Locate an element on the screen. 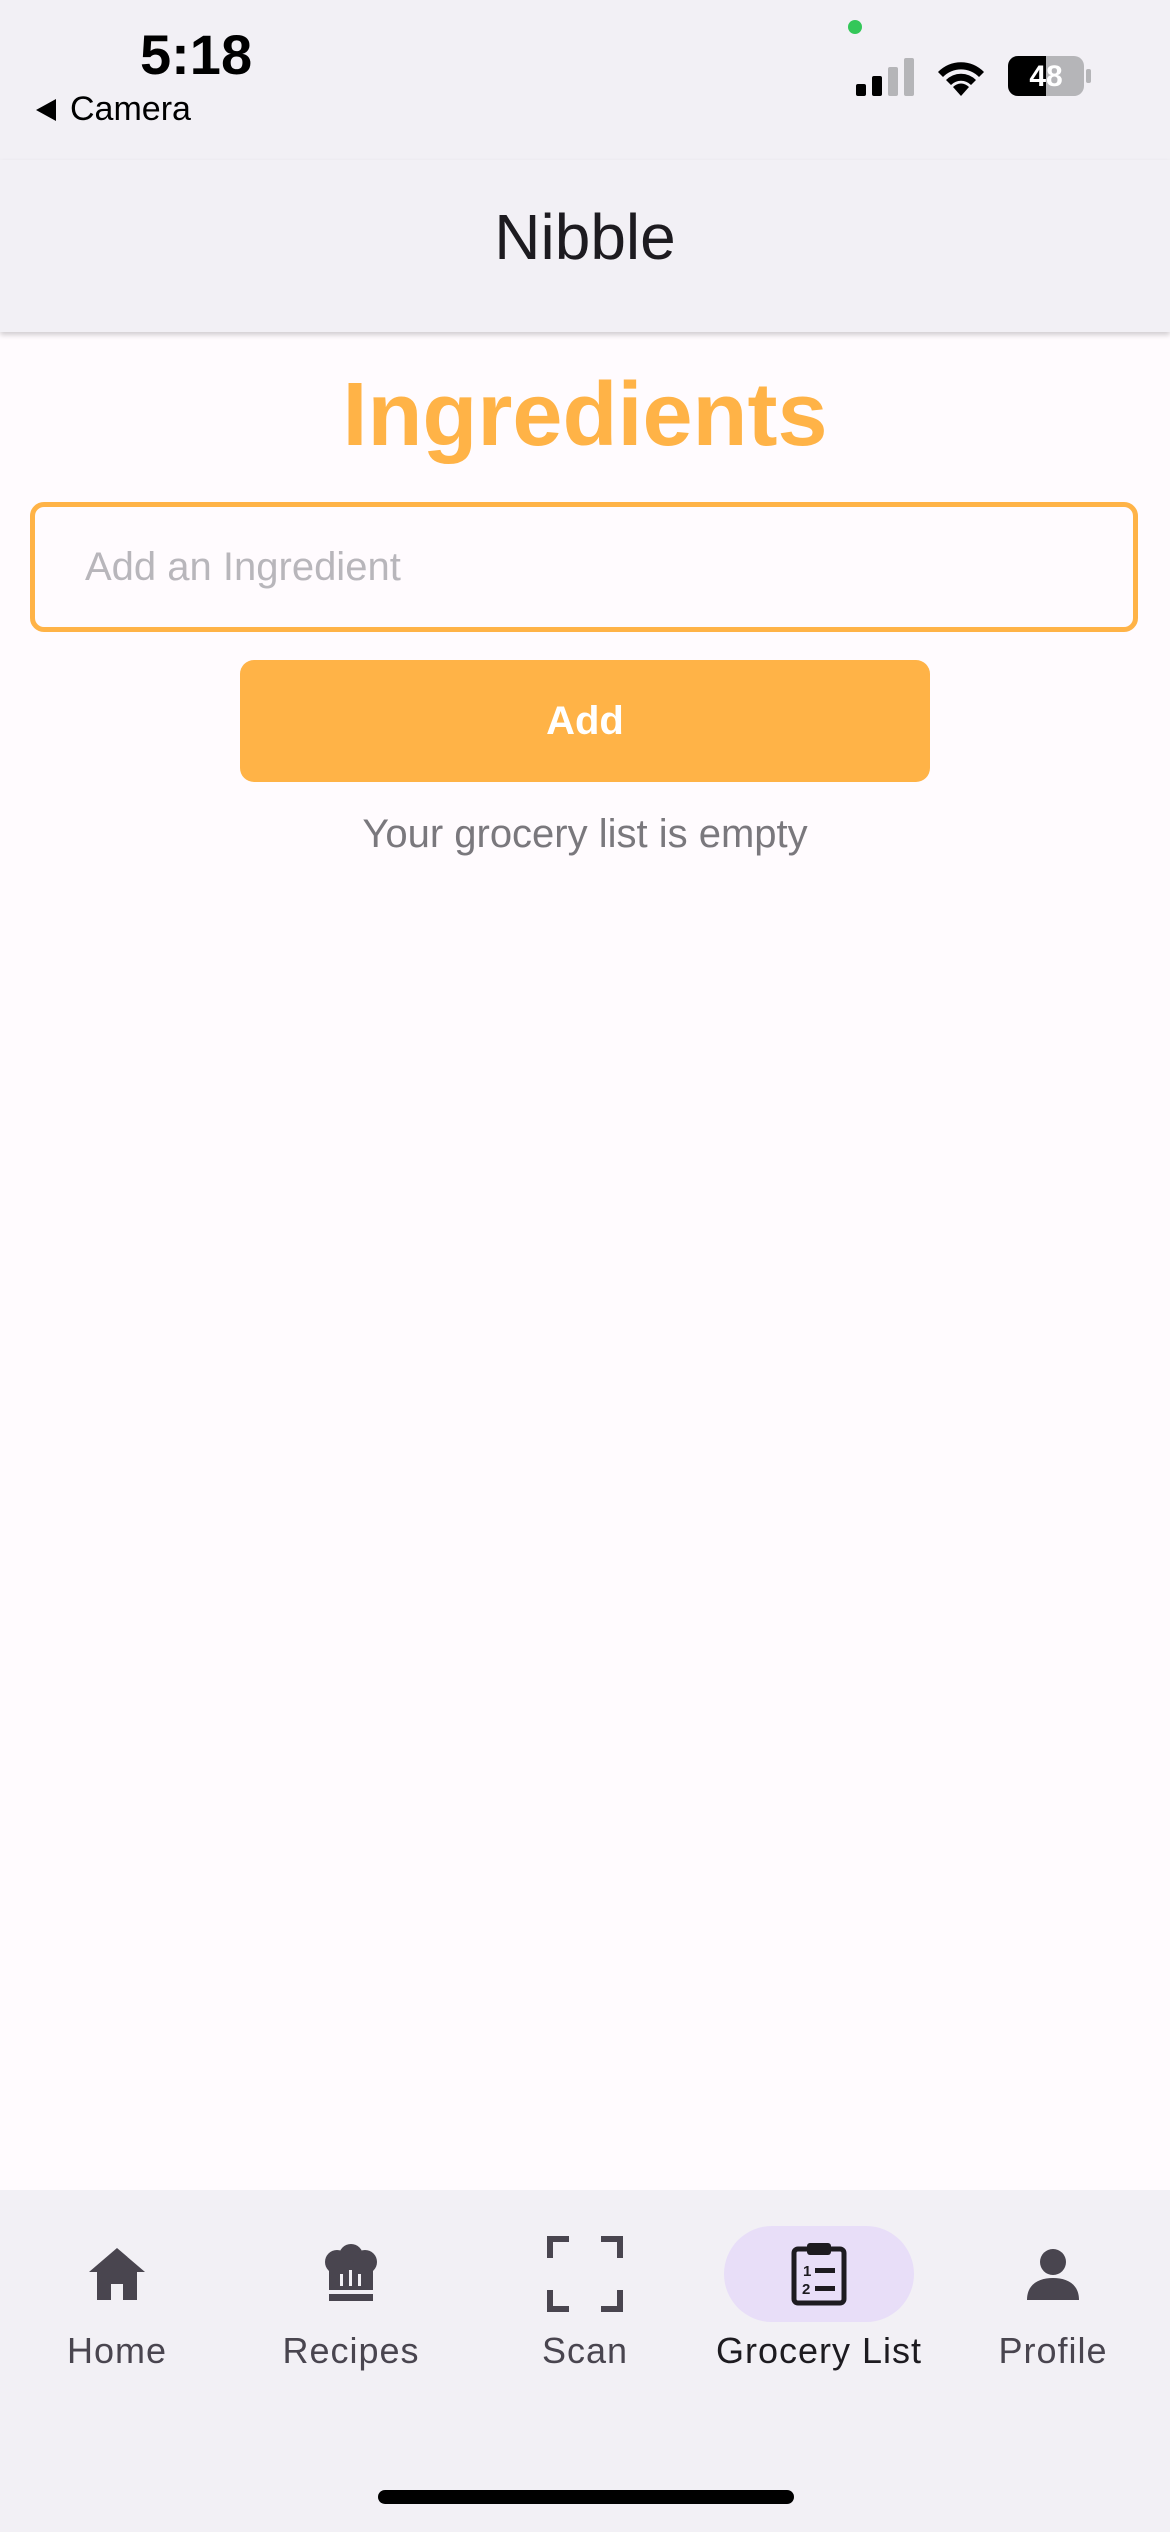 This screenshot has height=2532, width=1170. scan-frame-icon is located at coordinates (585, 2274).